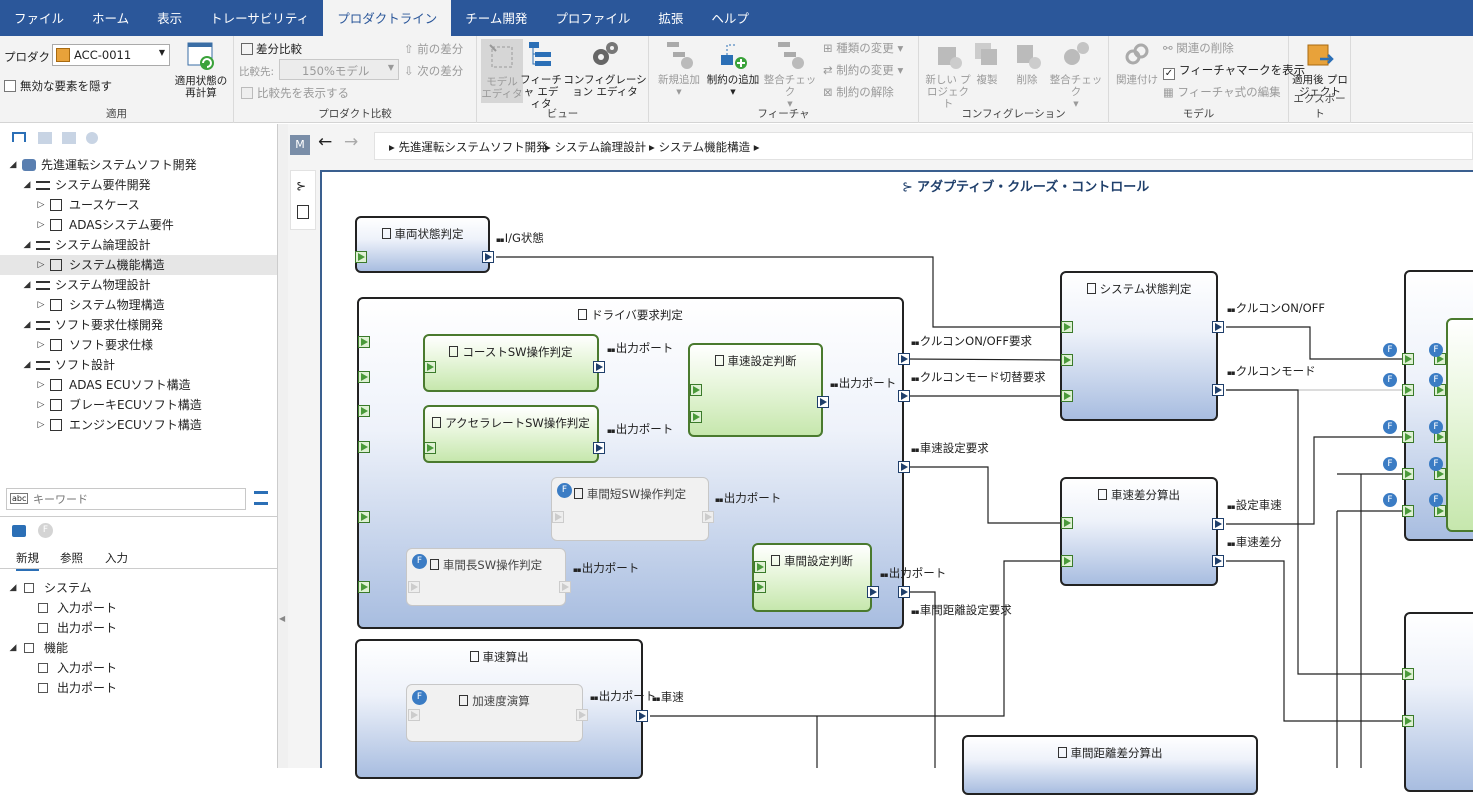 The height and width of the screenshot is (795, 1473). What do you see at coordinates (138, 185) in the screenshot?
I see `tree-item: ◢ システム要件開発` at bounding box center [138, 185].